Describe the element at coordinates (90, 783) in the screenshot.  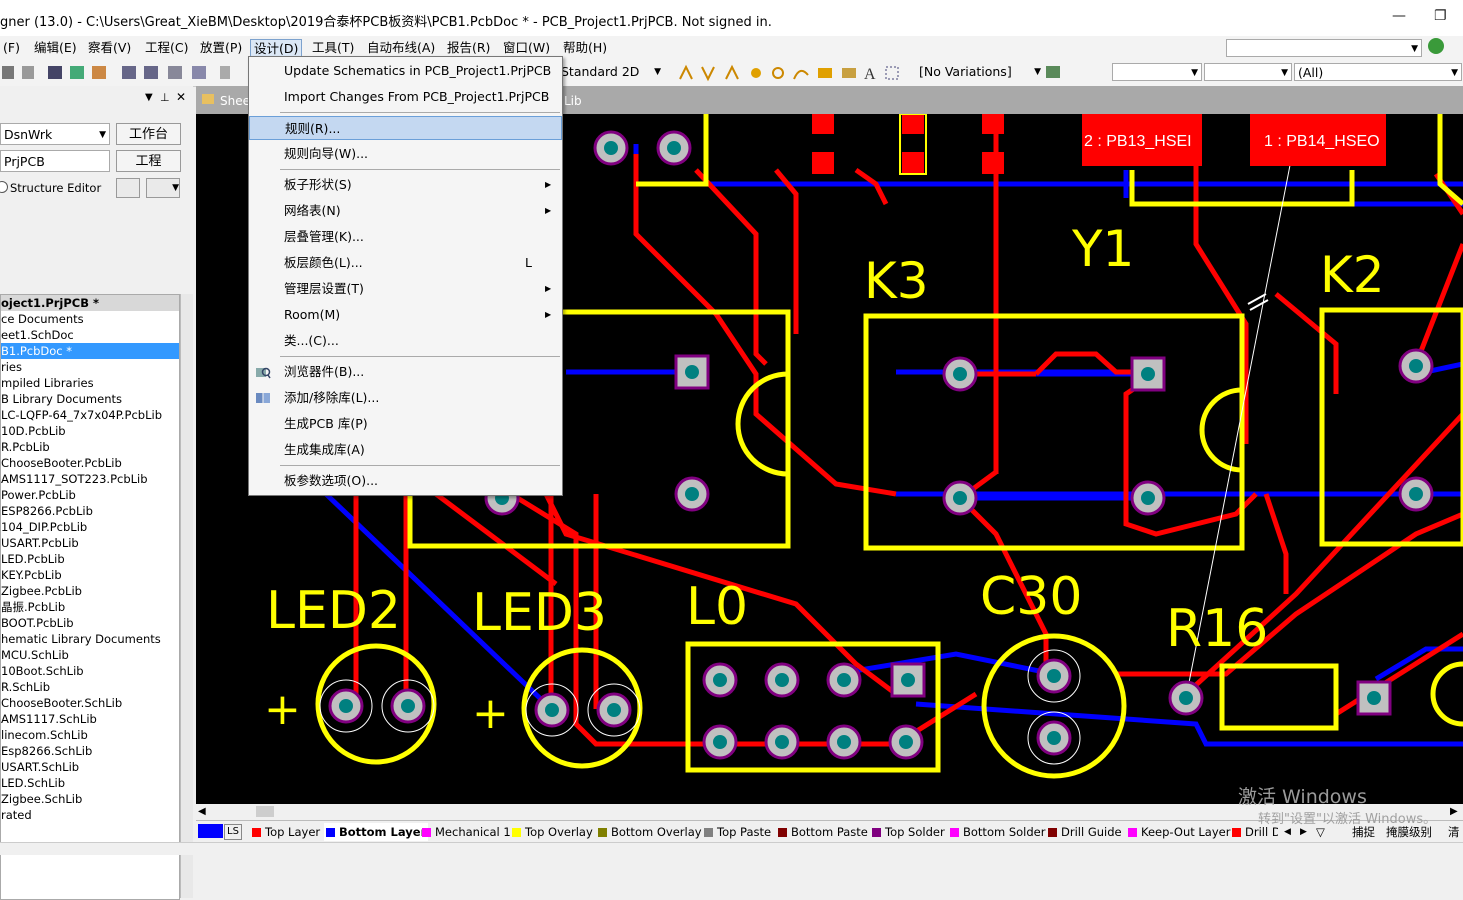
I see `tree-item: LED.SchLib` at that location.